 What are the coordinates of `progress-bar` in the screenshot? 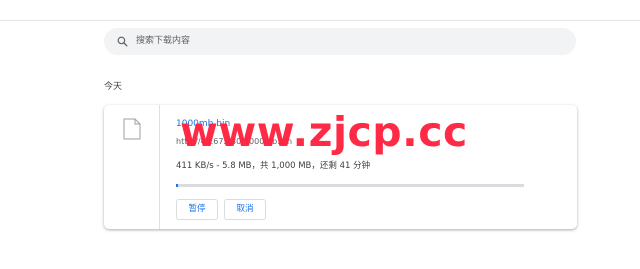 It's located at (350, 185).